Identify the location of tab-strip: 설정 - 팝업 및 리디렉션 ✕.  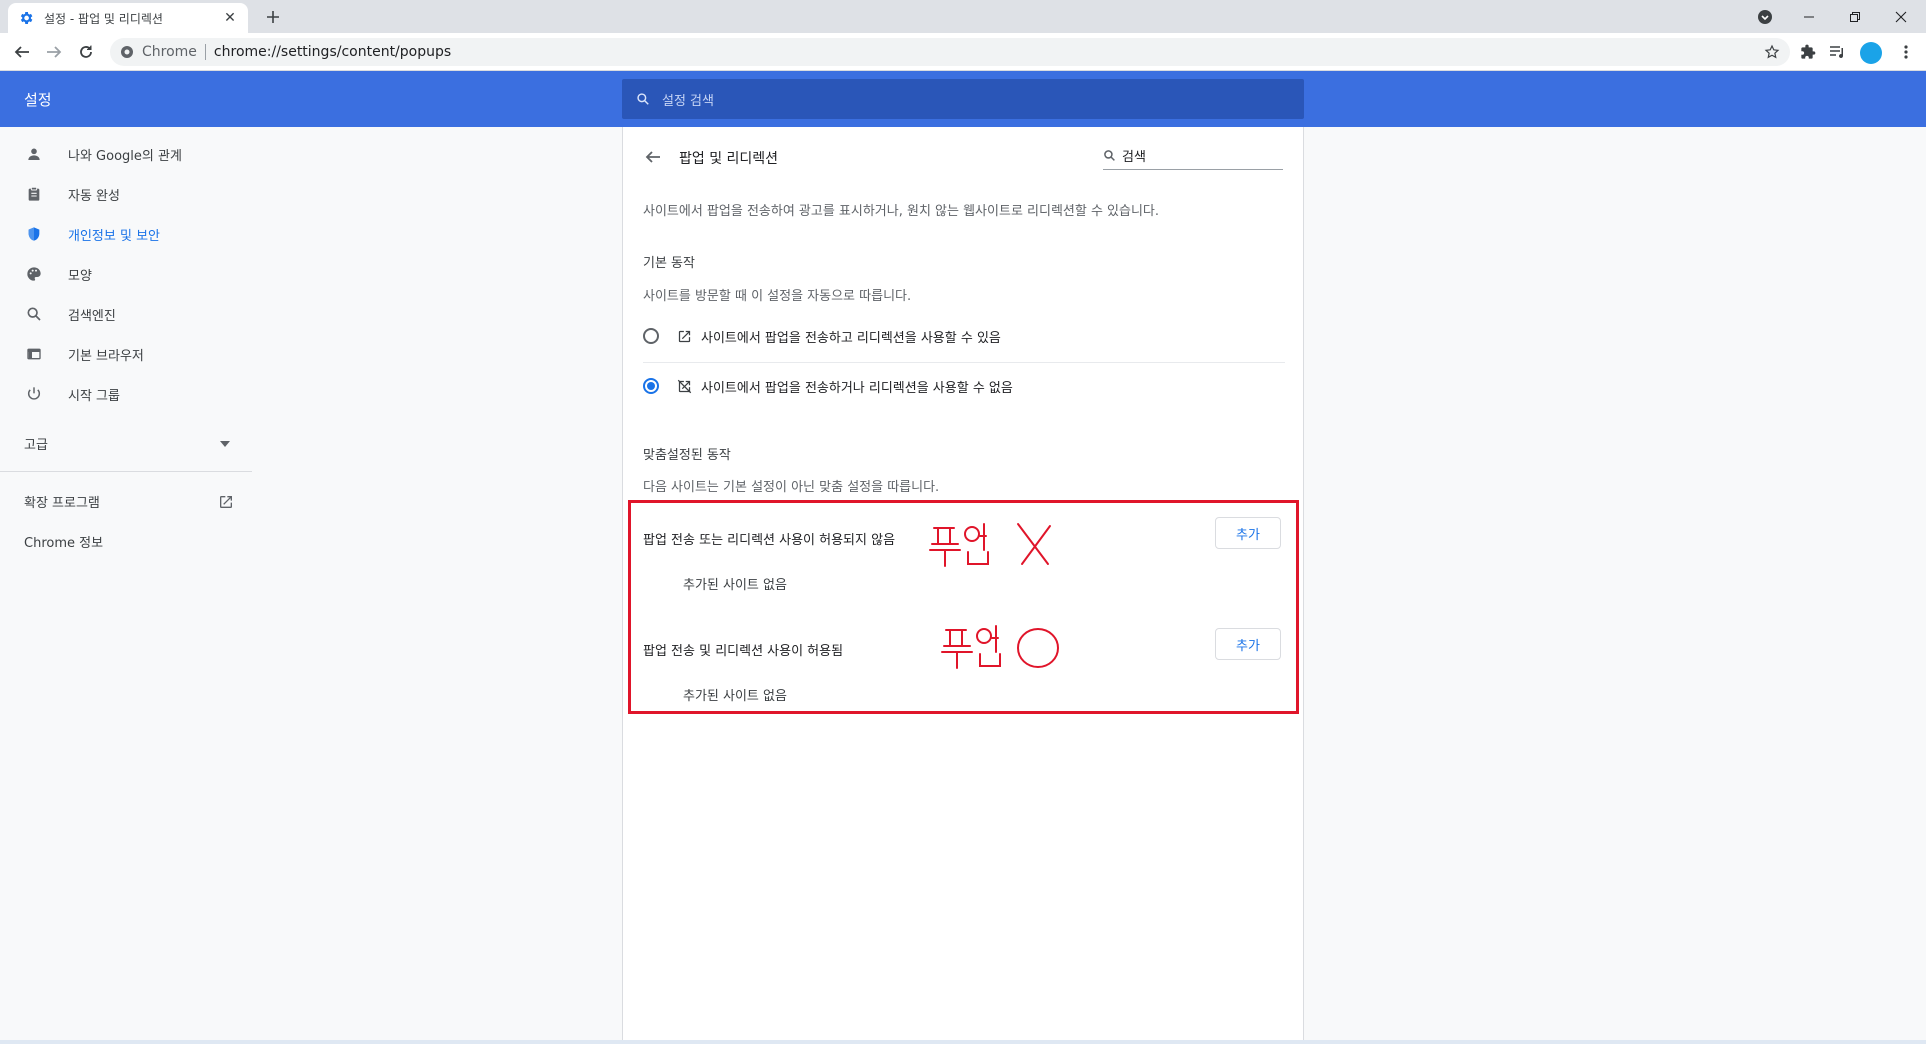
(963, 16).